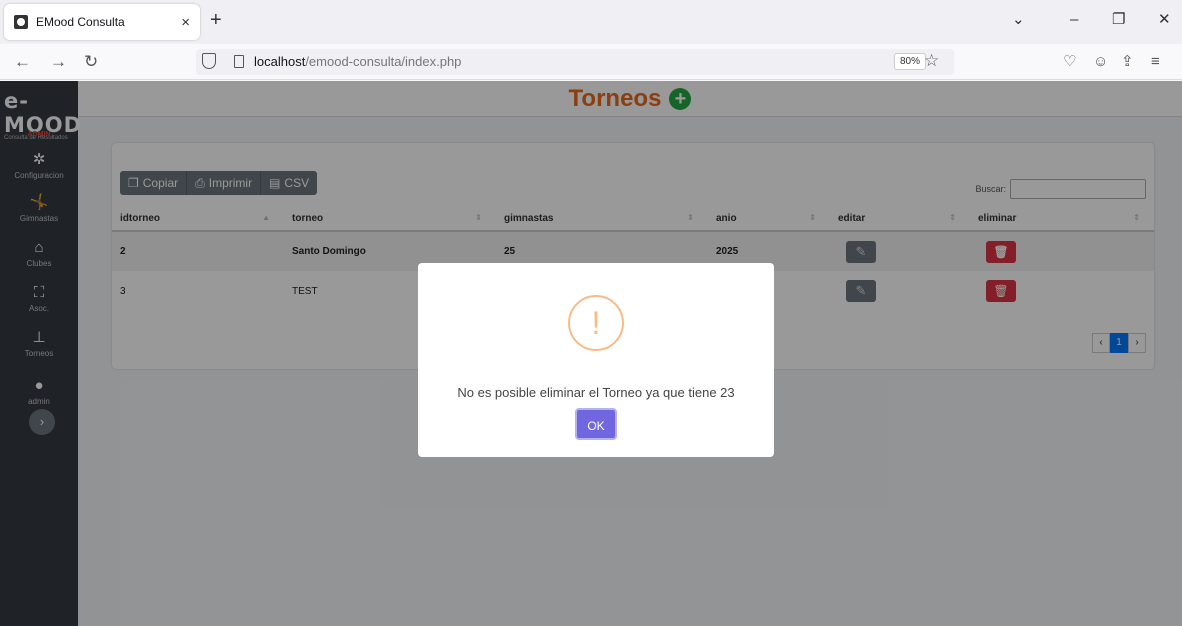 This screenshot has height=626, width=1182. Describe the element at coordinates (1155, 62) in the screenshot. I see `menu-icon: ≡` at that location.